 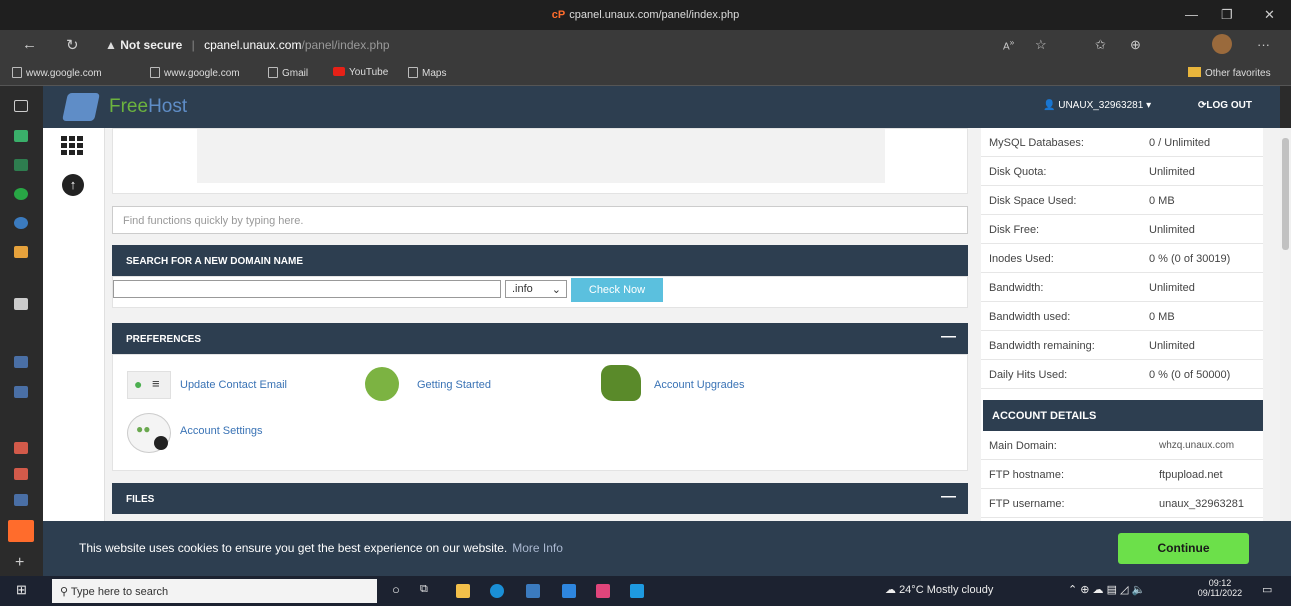 I want to click on weather-widget: ☁ 24°C Mostly cloudy, so click(x=939, y=589).